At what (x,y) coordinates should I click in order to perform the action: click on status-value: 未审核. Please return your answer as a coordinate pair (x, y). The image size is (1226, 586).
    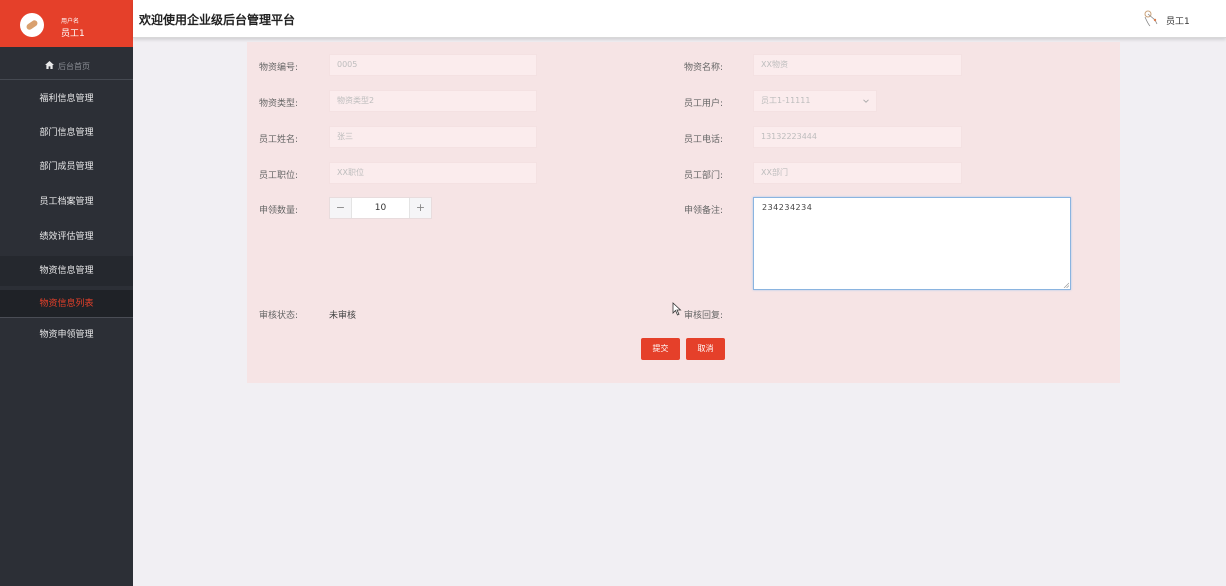
    Looking at the image, I should click on (343, 316).